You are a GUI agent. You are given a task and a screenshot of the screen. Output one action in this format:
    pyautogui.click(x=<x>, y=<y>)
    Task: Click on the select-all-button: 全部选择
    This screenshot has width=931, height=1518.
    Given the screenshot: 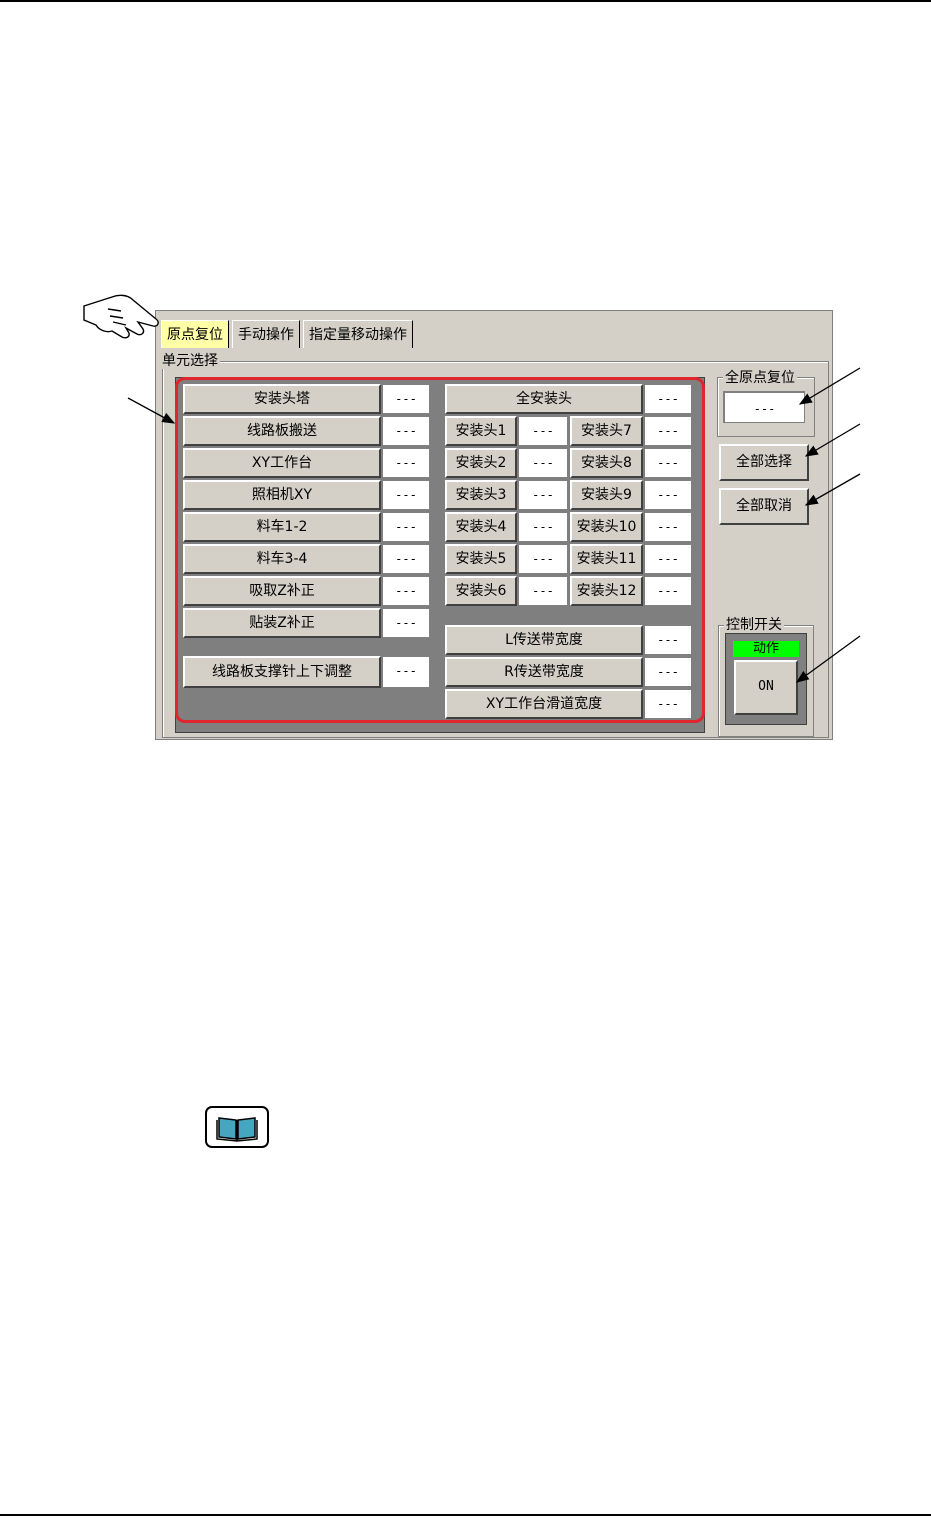 What is the action you would take?
    pyautogui.click(x=764, y=462)
    